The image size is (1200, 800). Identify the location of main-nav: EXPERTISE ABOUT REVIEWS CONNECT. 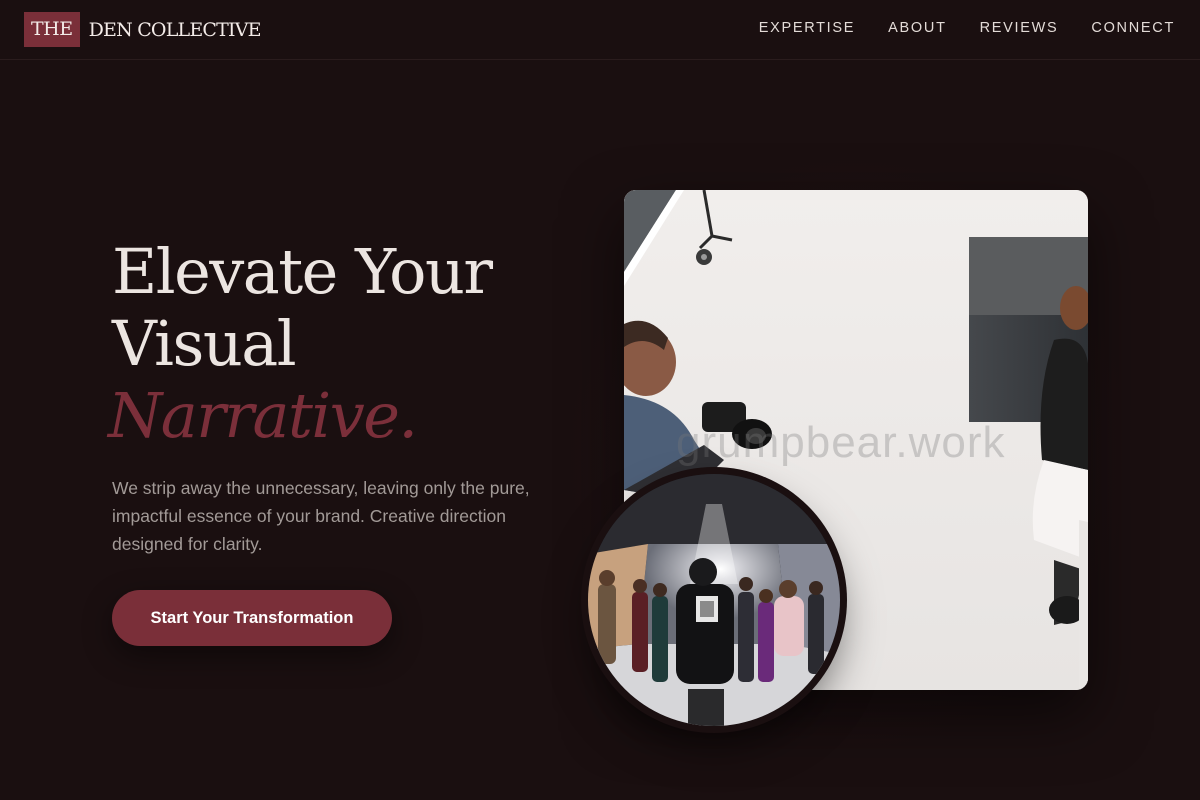
(967, 28).